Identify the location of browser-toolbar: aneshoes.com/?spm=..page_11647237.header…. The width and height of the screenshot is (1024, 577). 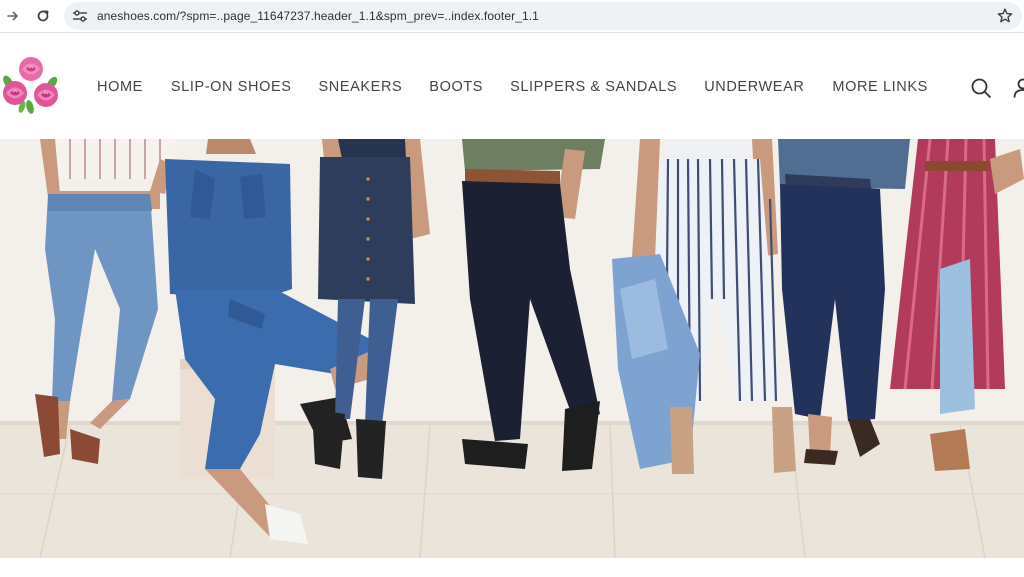
(512, 16).